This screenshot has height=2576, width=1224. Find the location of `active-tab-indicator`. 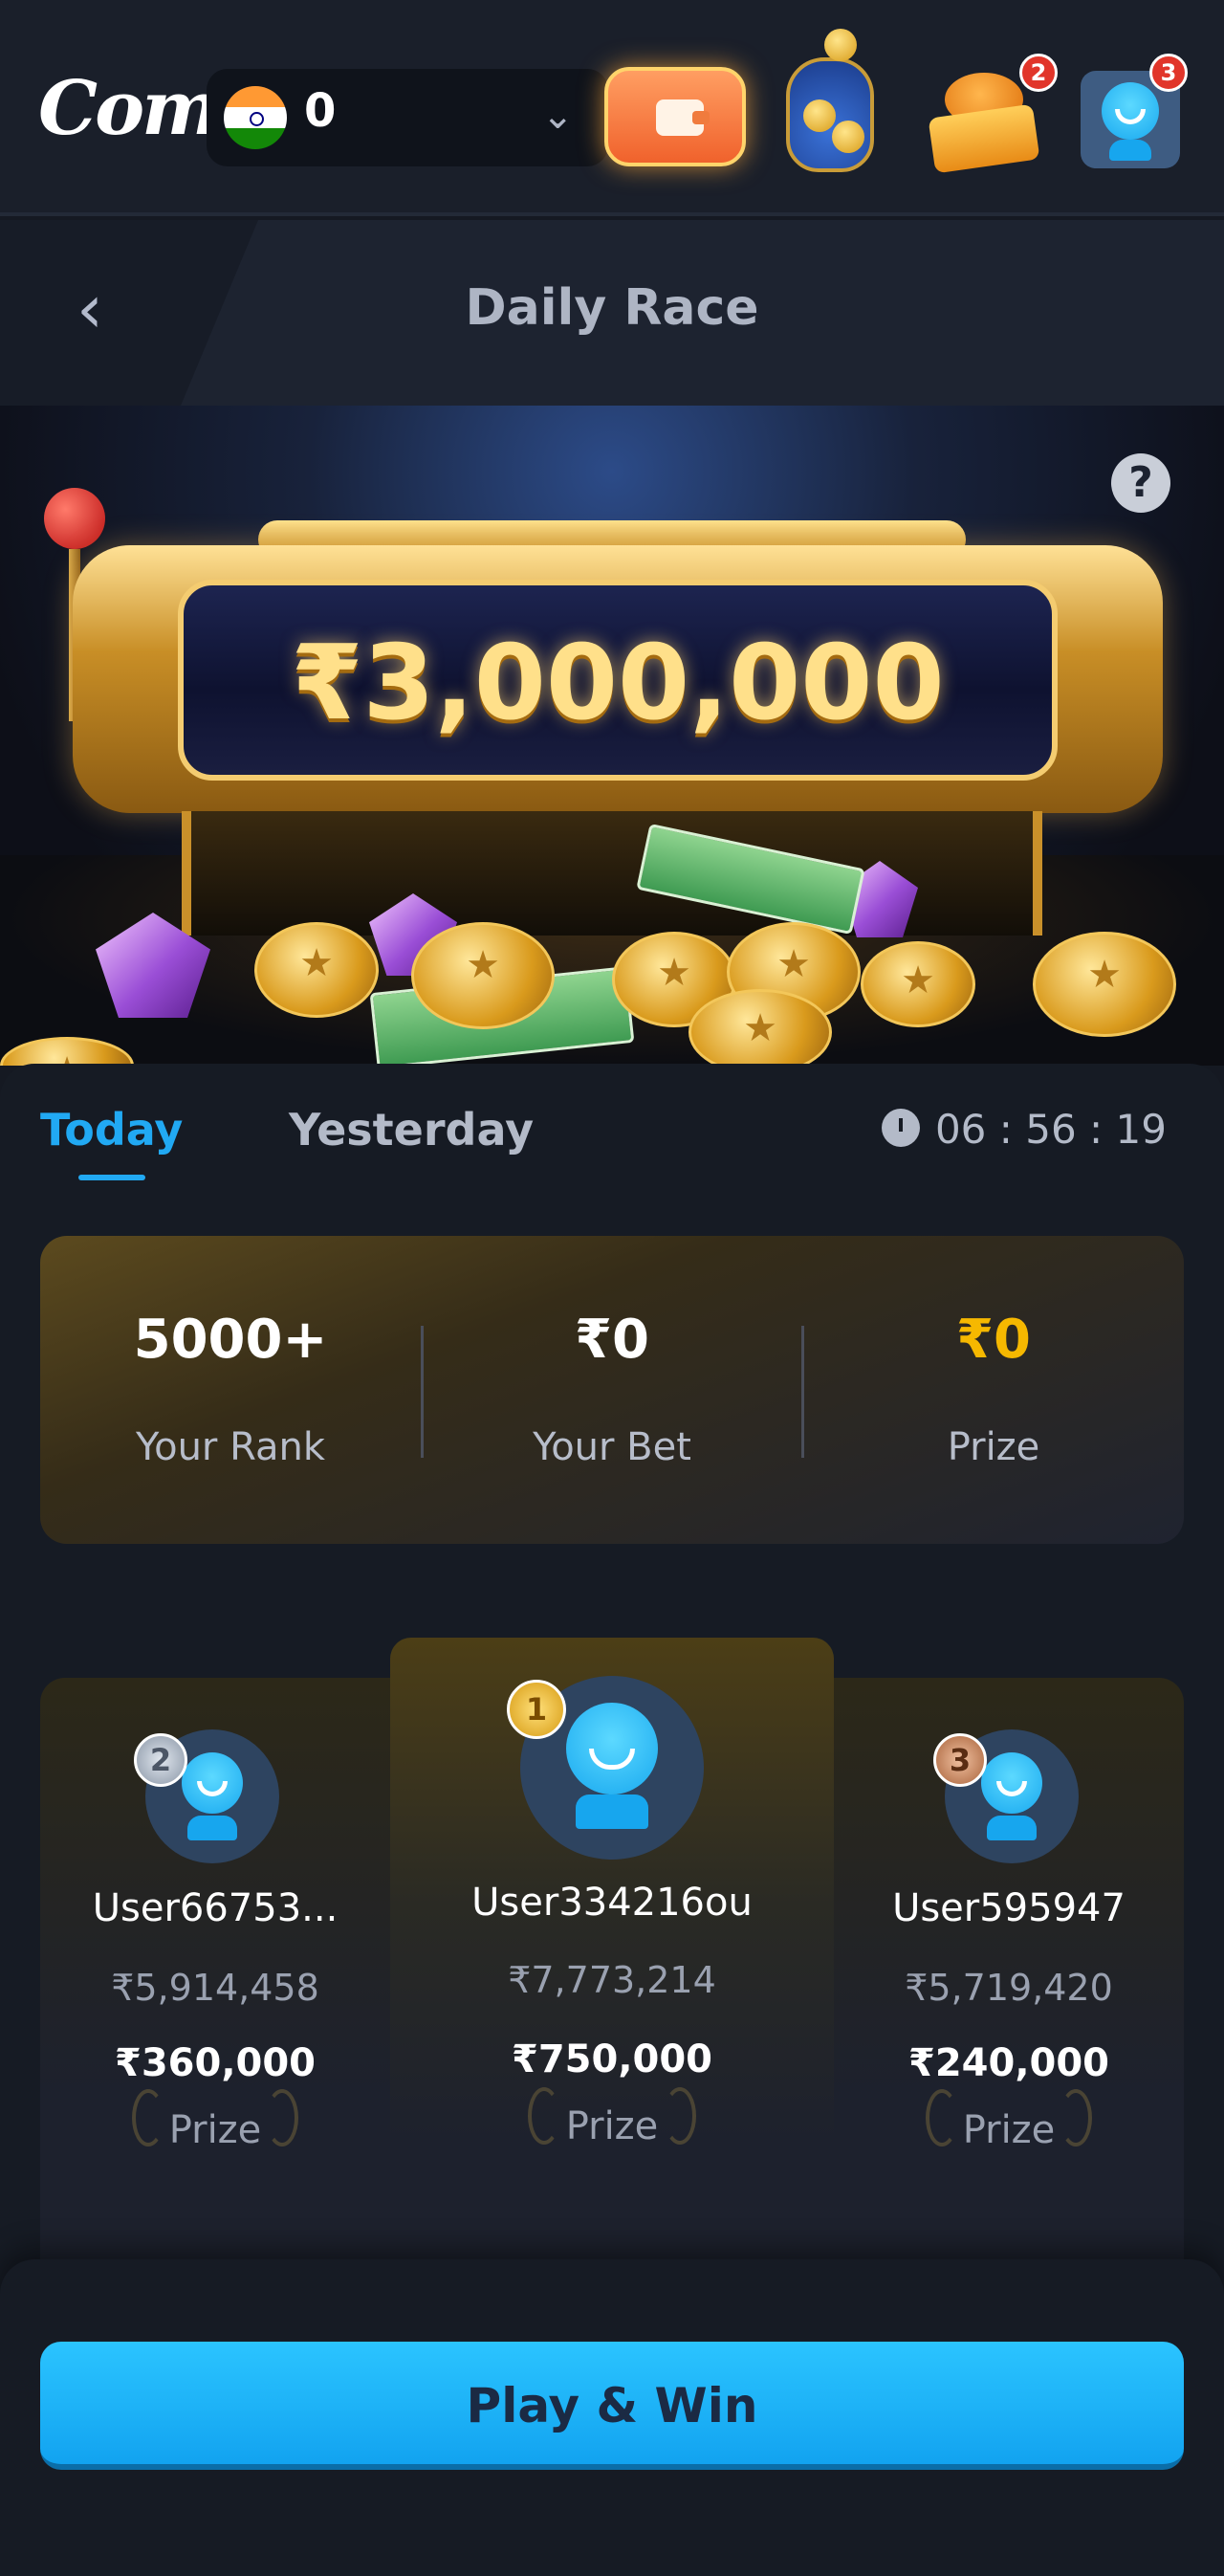

active-tab-indicator is located at coordinates (112, 1178).